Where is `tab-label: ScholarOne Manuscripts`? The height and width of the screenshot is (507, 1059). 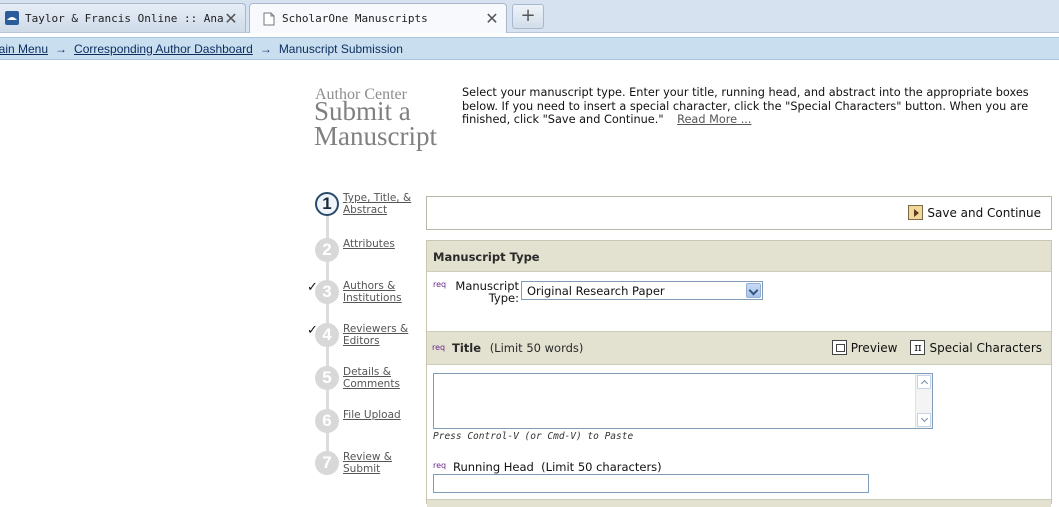 tab-label: ScholarOne Manuscripts is located at coordinates (355, 18).